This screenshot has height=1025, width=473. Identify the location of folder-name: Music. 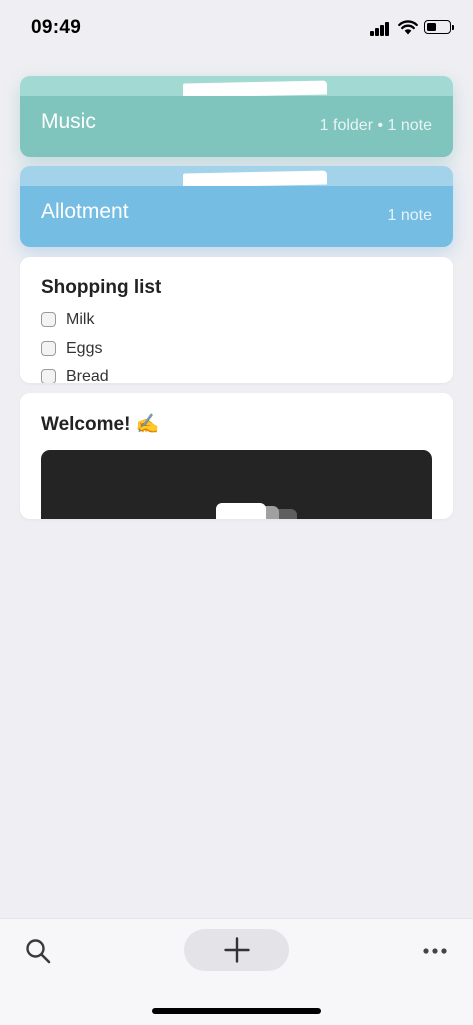
(68, 121).